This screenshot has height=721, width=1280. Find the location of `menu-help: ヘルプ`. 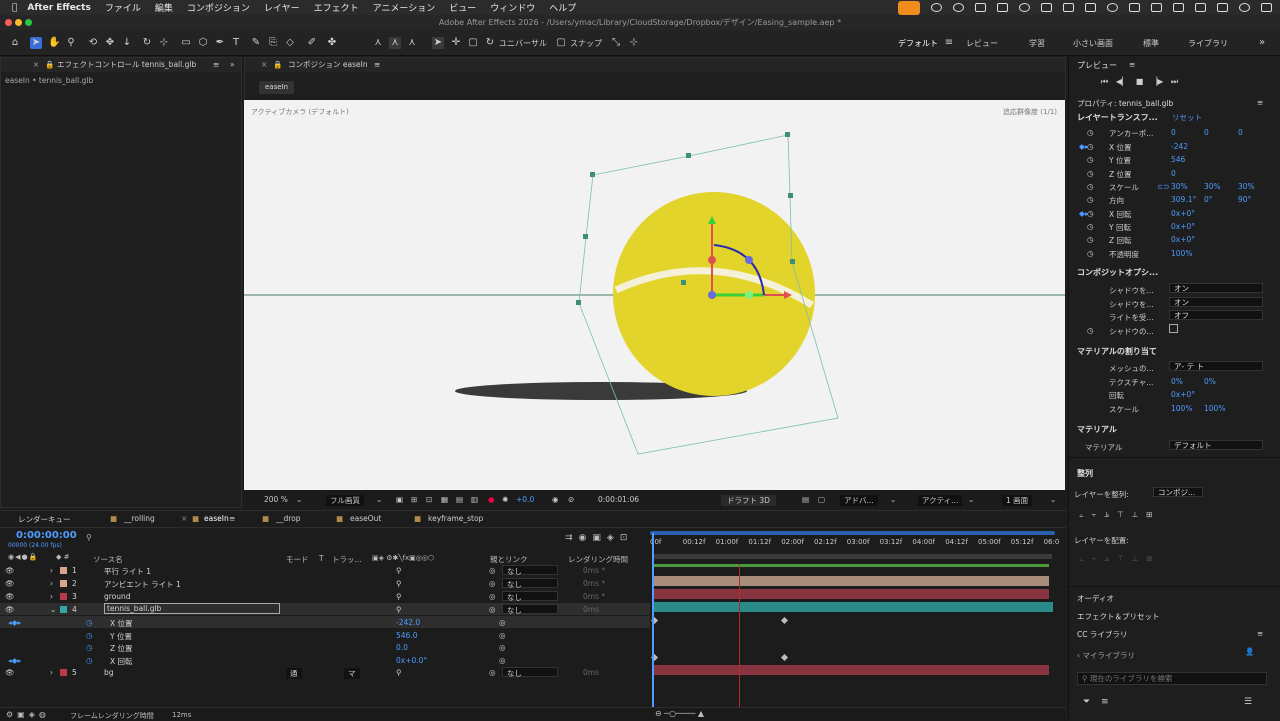

menu-help: ヘルプ is located at coordinates (562, 7).